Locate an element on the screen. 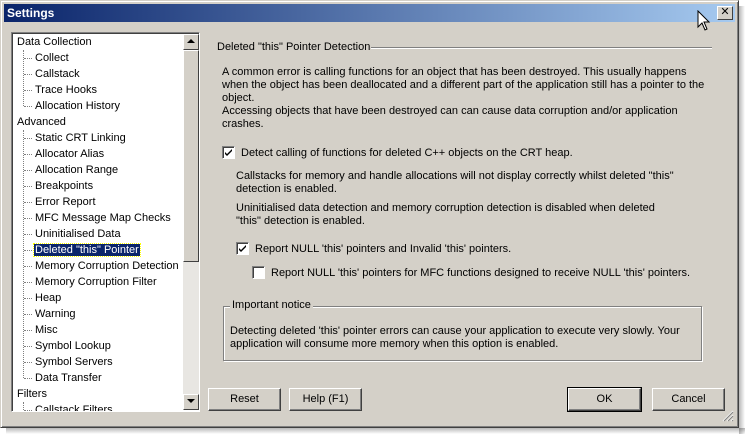  tree-item-label: Heap is located at coordinates (48, 298).